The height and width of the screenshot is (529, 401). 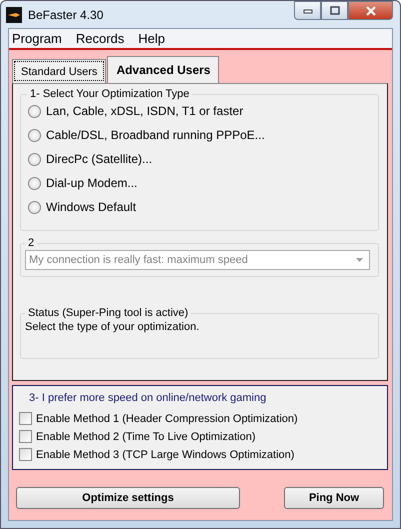 I want to click on maximize-icon, so click(x=335, y=10).